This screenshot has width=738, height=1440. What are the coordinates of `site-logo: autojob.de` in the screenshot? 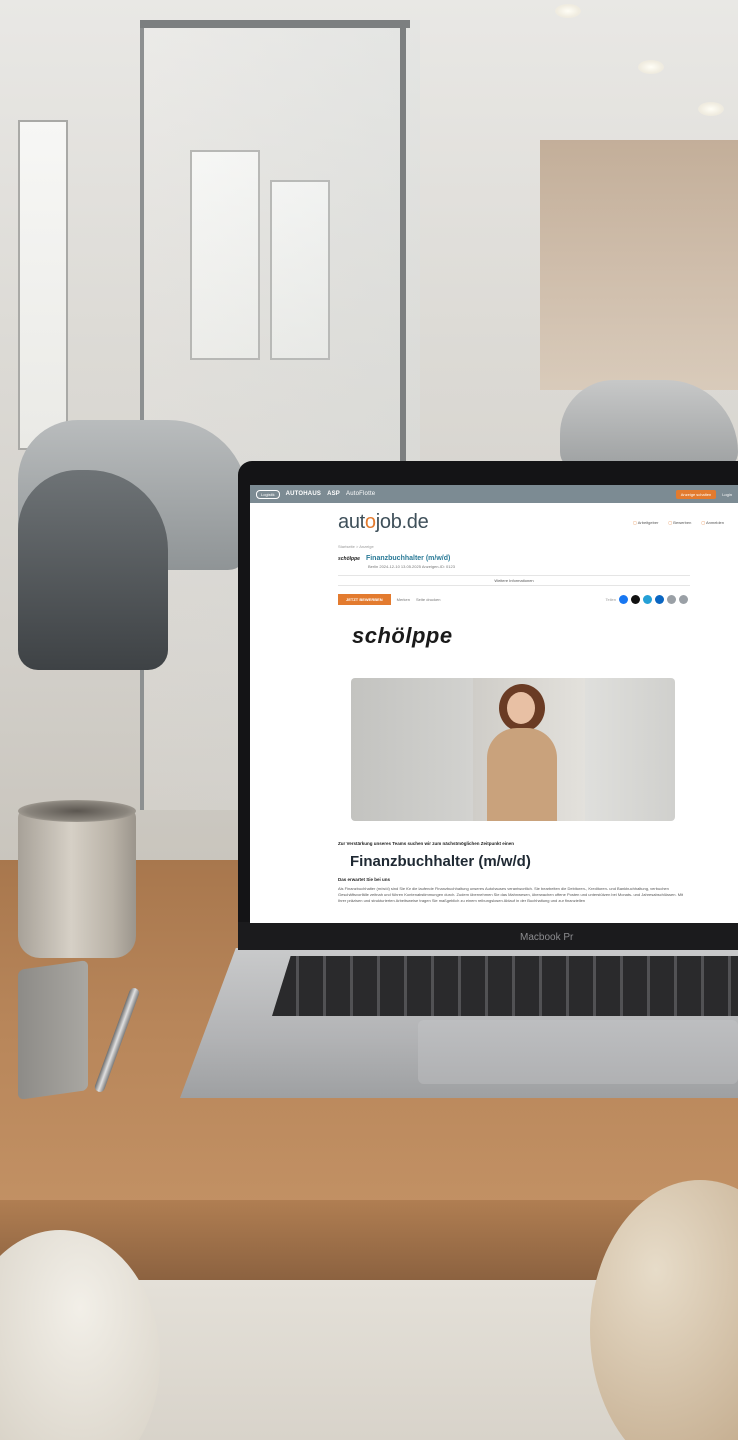 It's located at (383, 522).